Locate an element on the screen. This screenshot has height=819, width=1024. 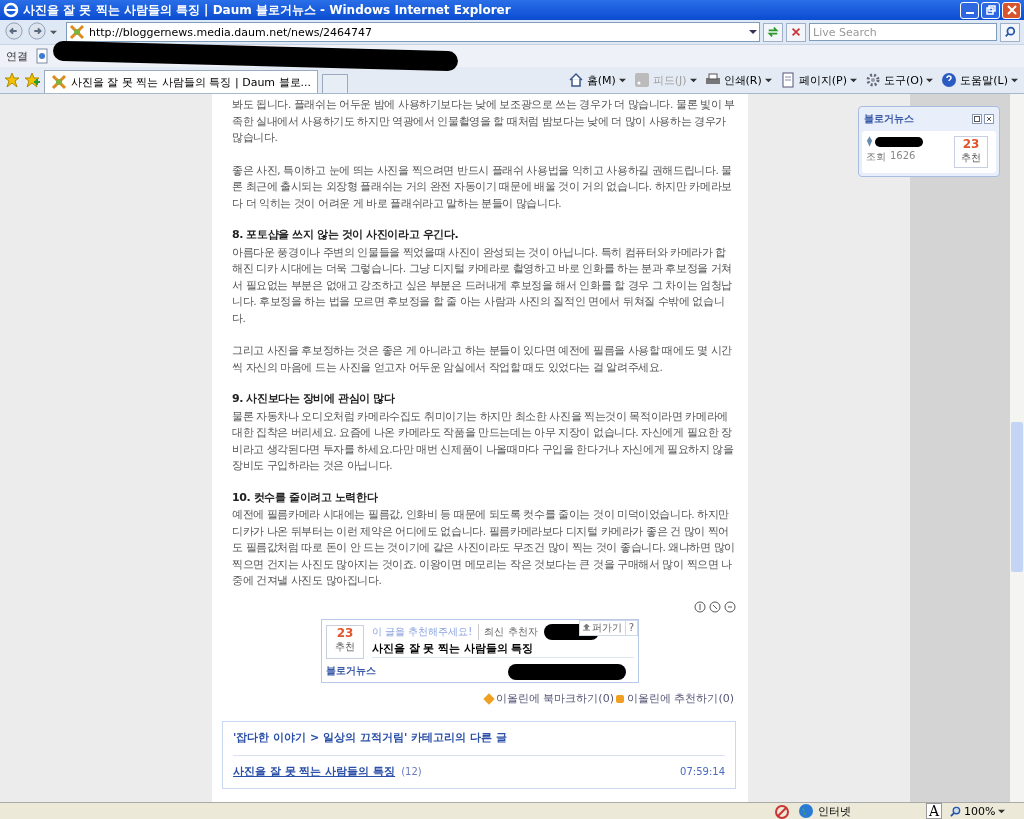
upload-icon is located at coordinates (586, 627).